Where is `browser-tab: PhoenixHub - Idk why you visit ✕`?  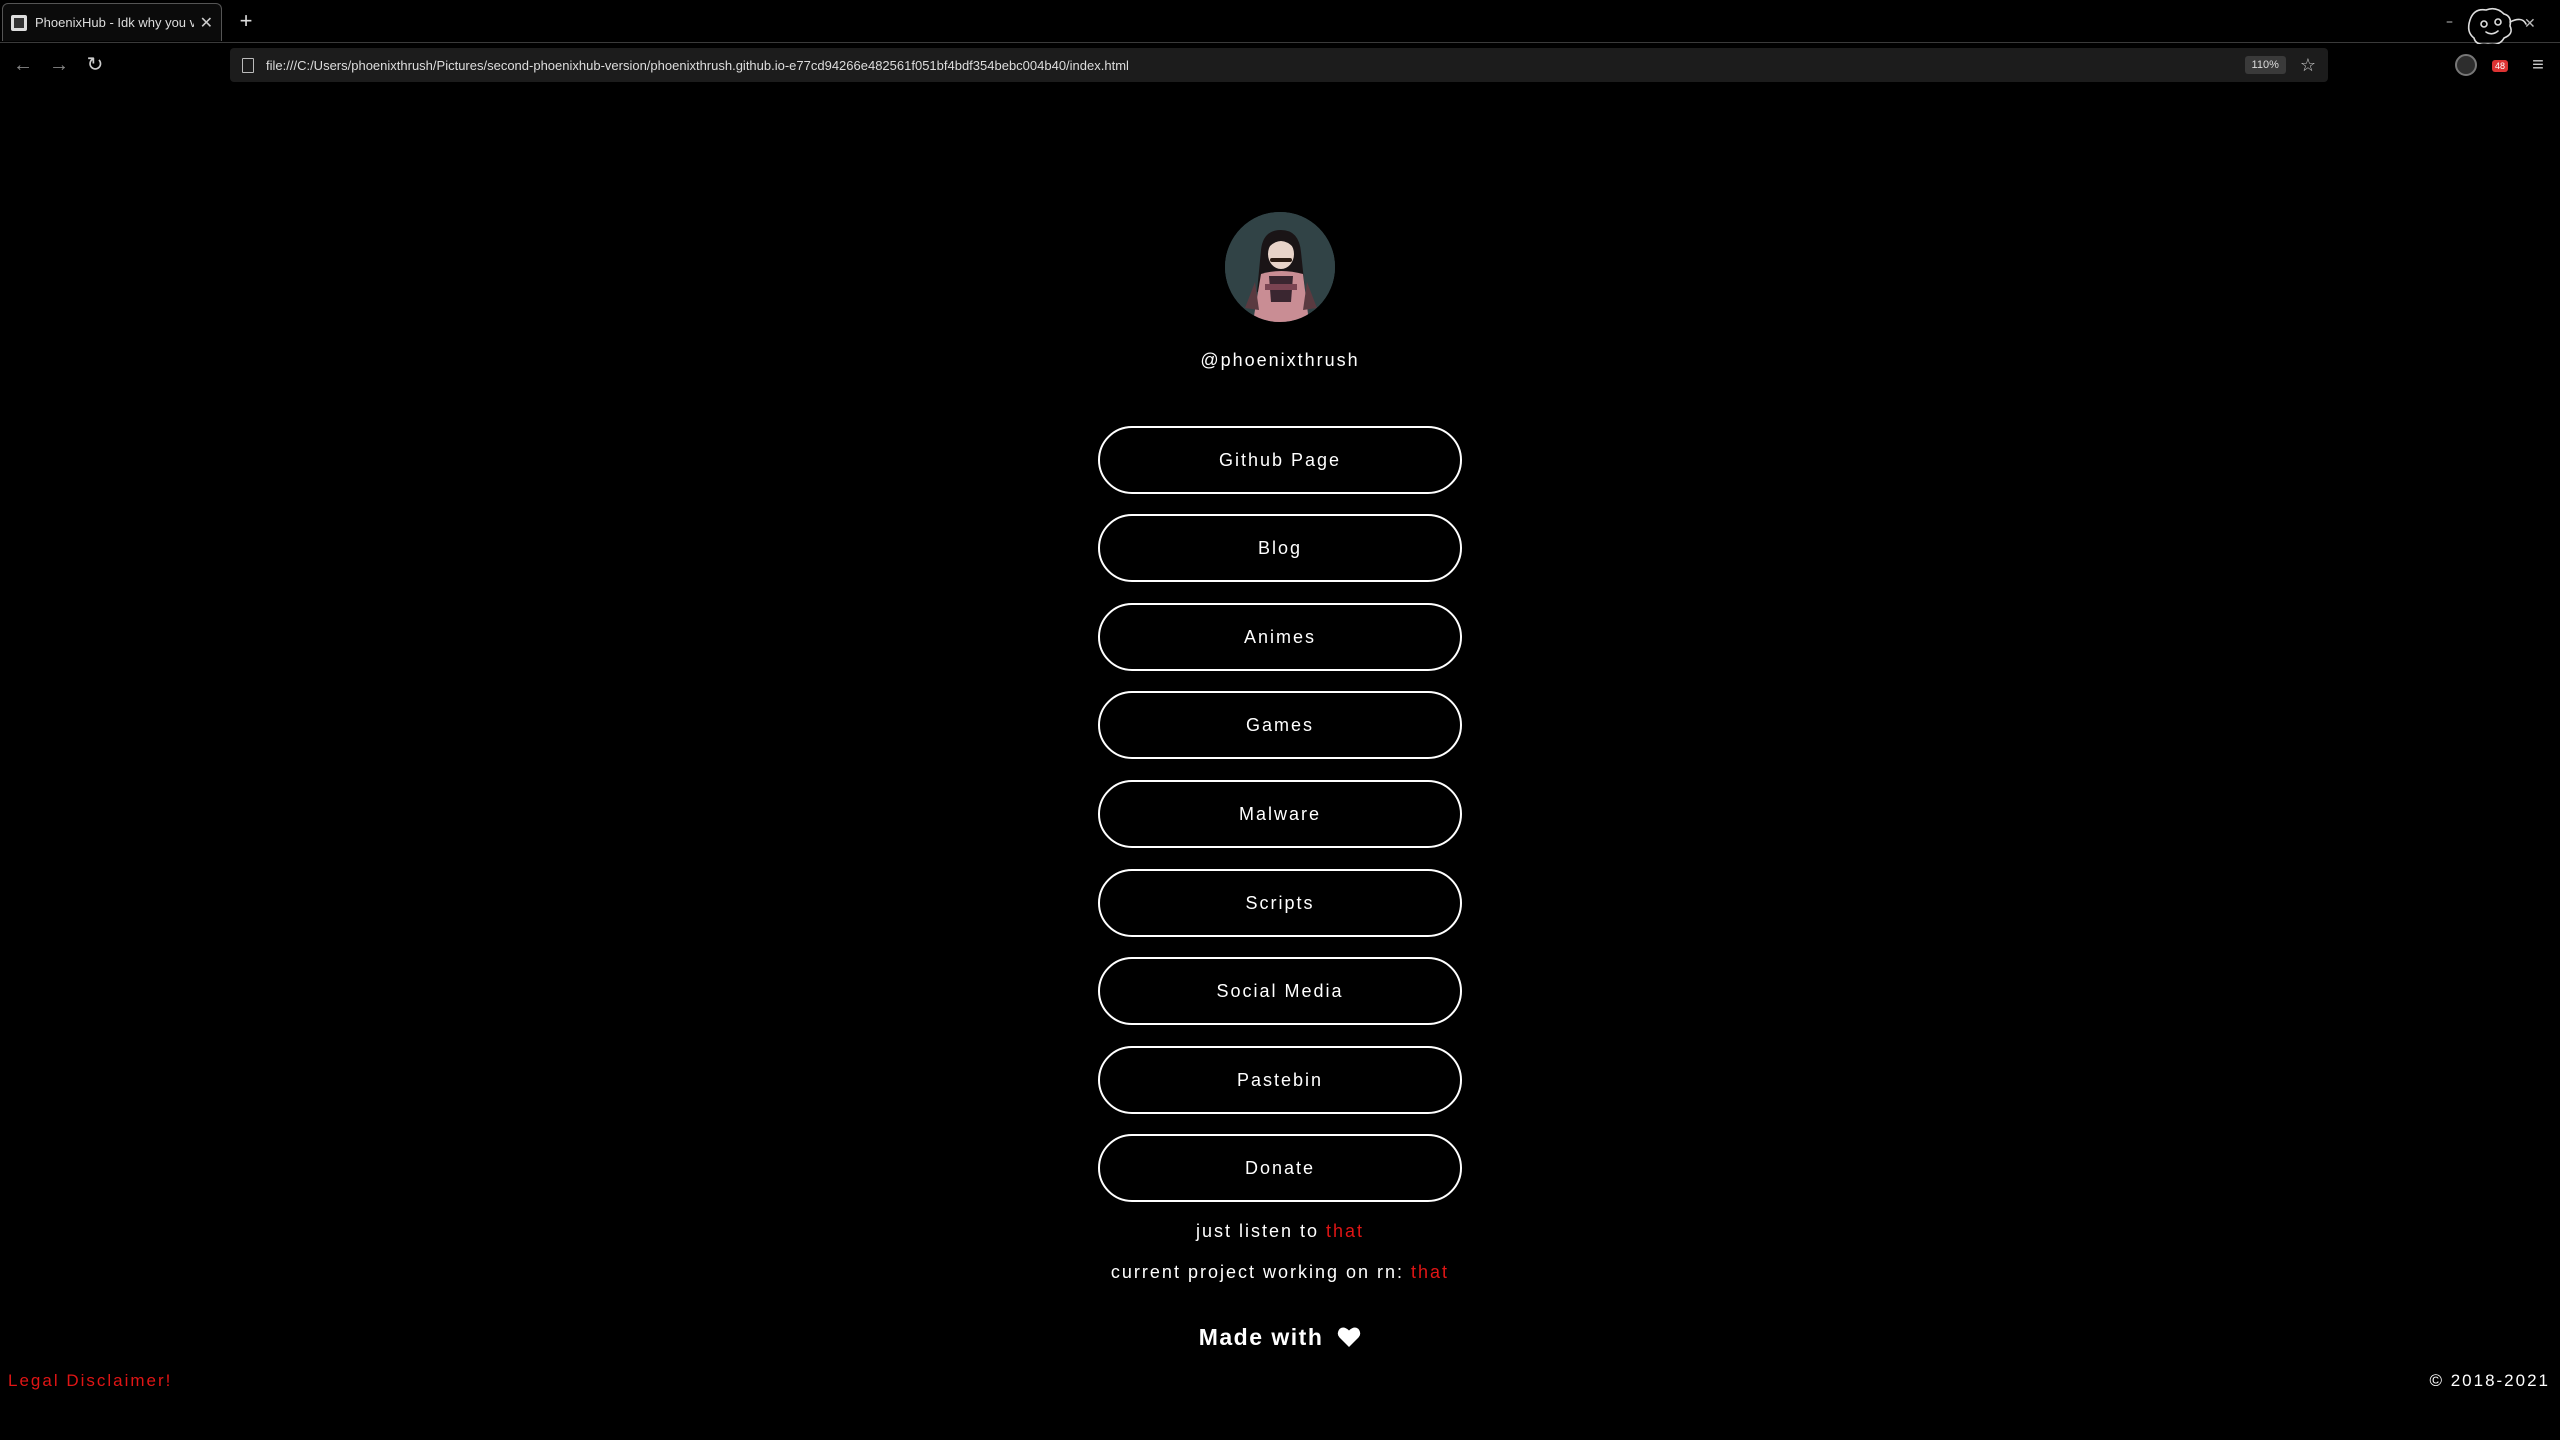 browser-tab: PhoenixHub - Idk why you visit ✕ is located at coordinates (112, 22).